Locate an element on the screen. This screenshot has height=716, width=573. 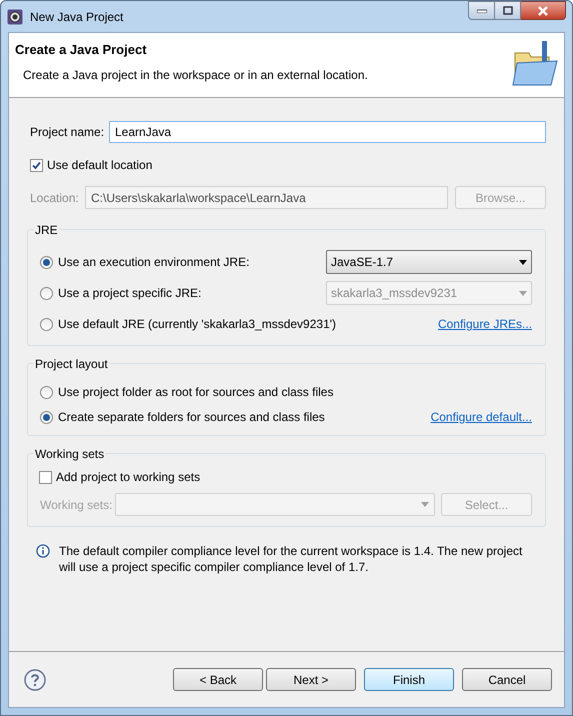
help-icon is located at coordinates (35, 679).